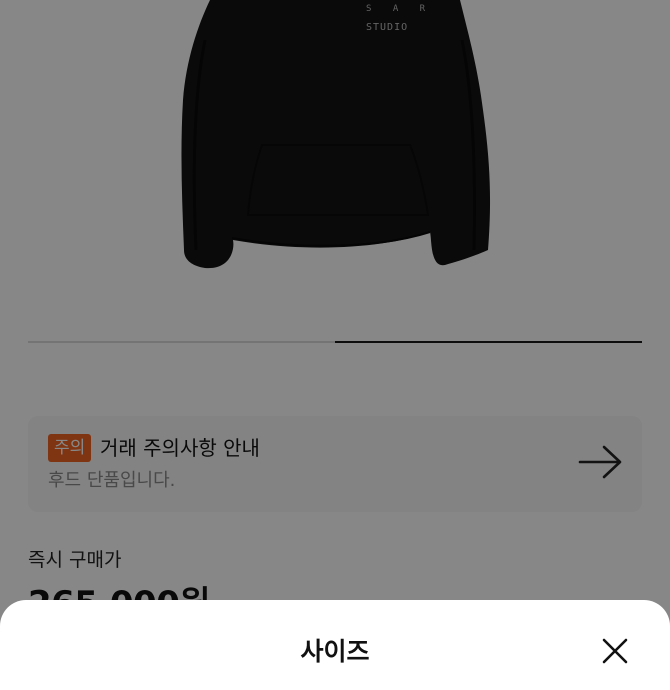  Describe the element at coordinates (615, 651) in the screenshot. I see `close-icon` at that location.